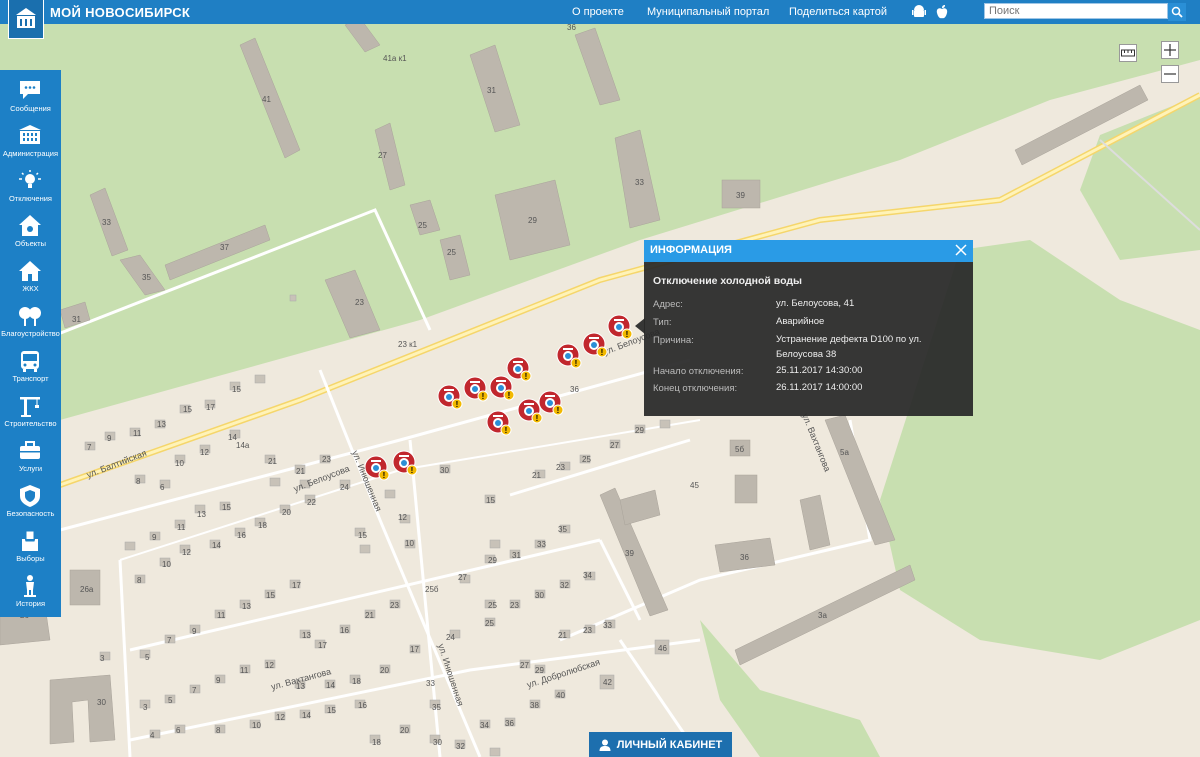  I want to click on nav-portal-link: Муниципальный портал, so click(708, 12).